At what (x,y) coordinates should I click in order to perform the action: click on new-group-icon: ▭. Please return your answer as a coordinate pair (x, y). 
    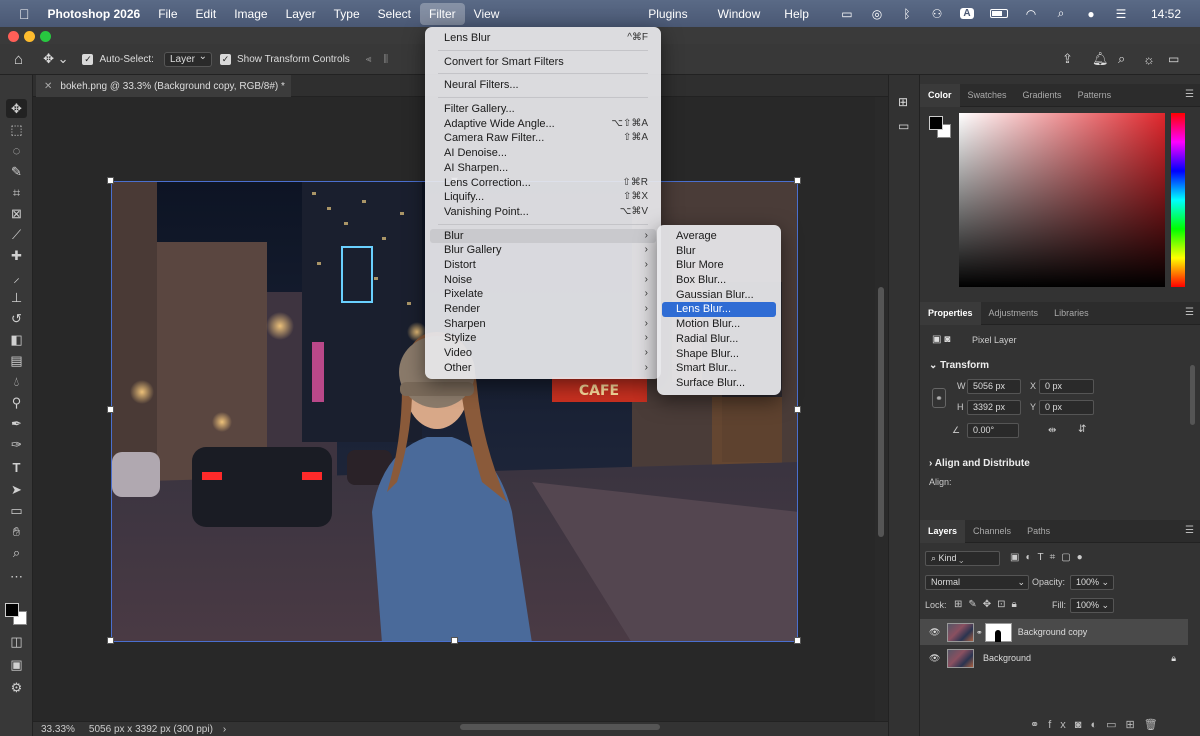
    Looking at the image, I should click on (1115, 725).